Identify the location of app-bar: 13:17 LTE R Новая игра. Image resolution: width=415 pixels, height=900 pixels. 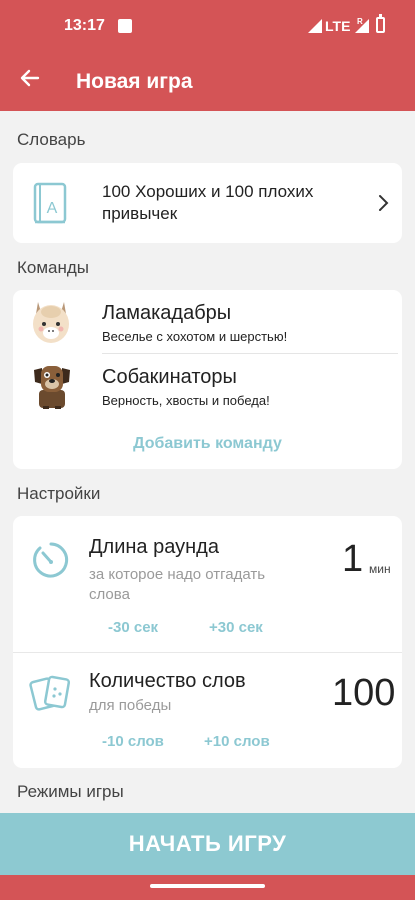
(207, 55).